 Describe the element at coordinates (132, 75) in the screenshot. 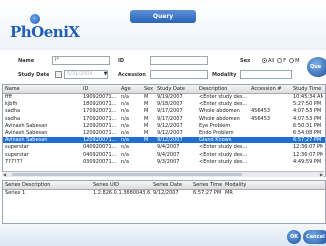

I see `accession-label: Accession` at that location.